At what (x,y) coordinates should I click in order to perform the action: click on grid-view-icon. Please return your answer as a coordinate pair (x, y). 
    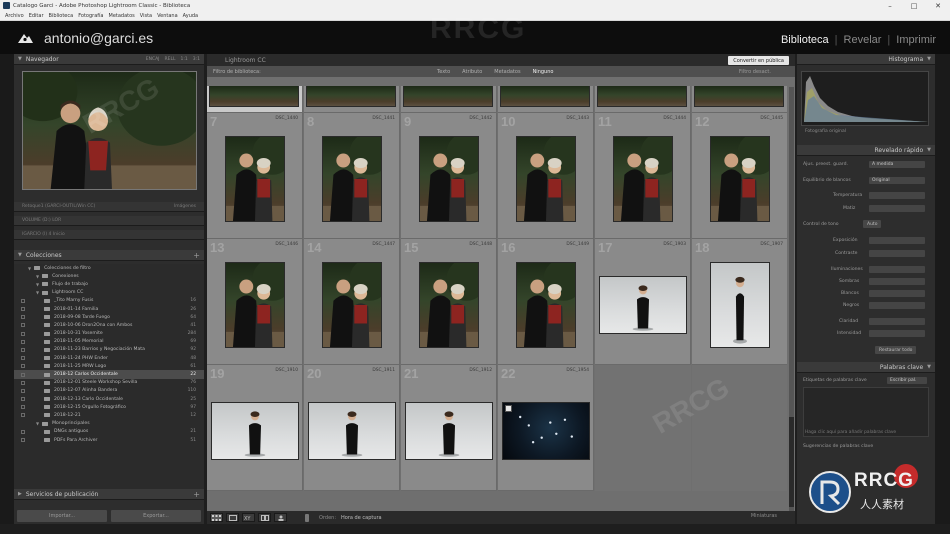
    Looking at the image, I should click on (216, 517).